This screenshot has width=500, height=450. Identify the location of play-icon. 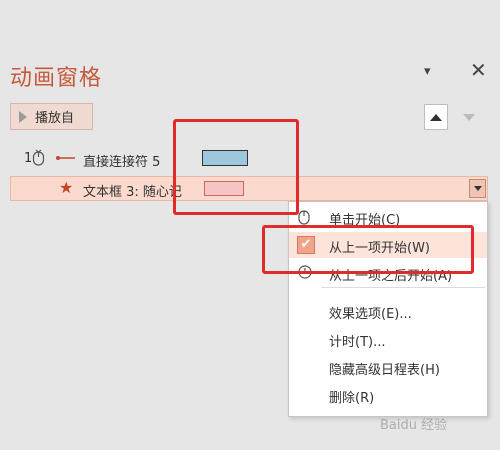
(23, 116).